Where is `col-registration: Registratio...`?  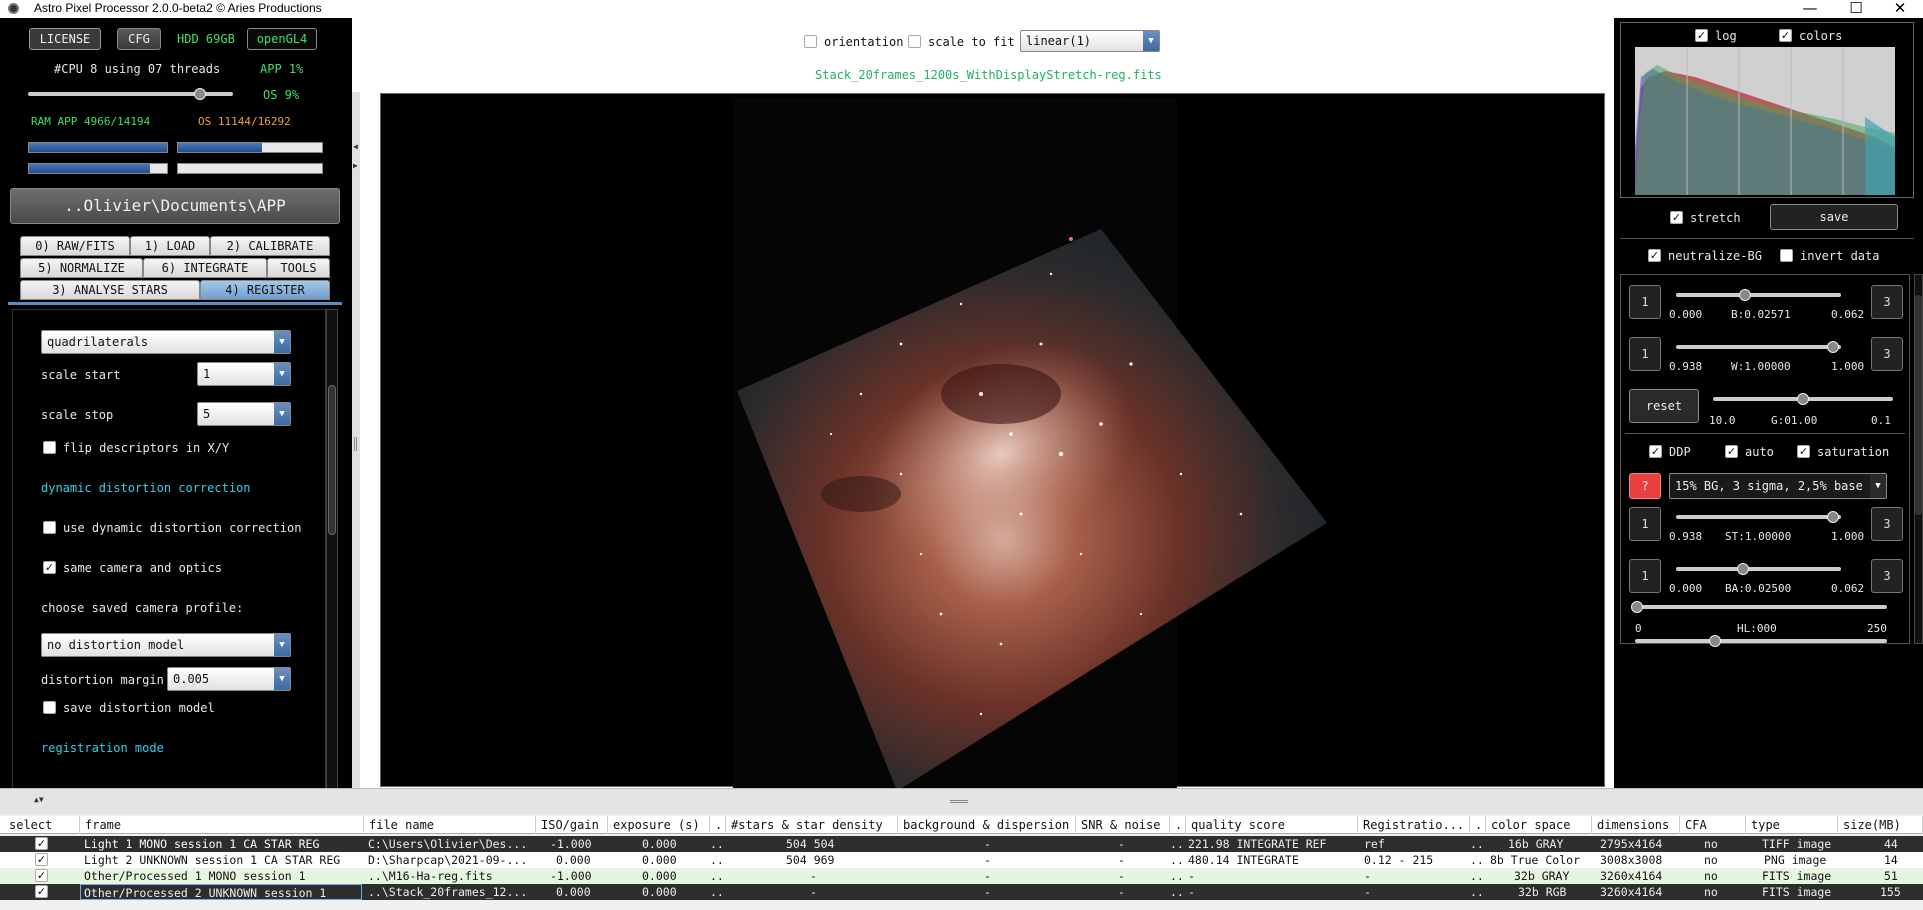
col-registration: Registratio... is located at coordinates (1414, 825).